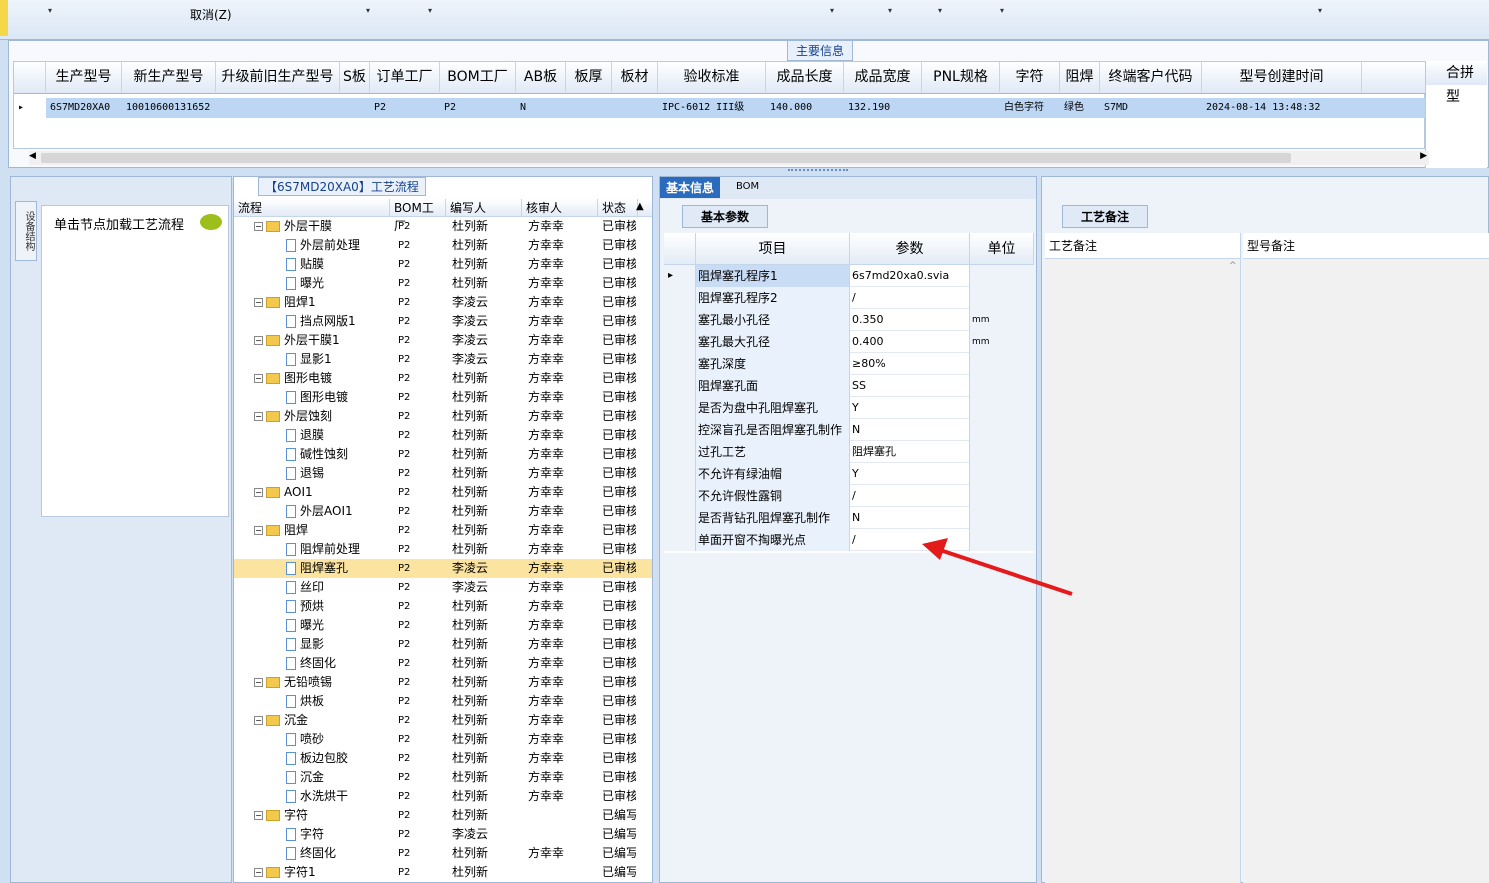  Describe the element at coordinates (1002, 249) in the screenshot. I see `column-header-unit: 单位` at that location.